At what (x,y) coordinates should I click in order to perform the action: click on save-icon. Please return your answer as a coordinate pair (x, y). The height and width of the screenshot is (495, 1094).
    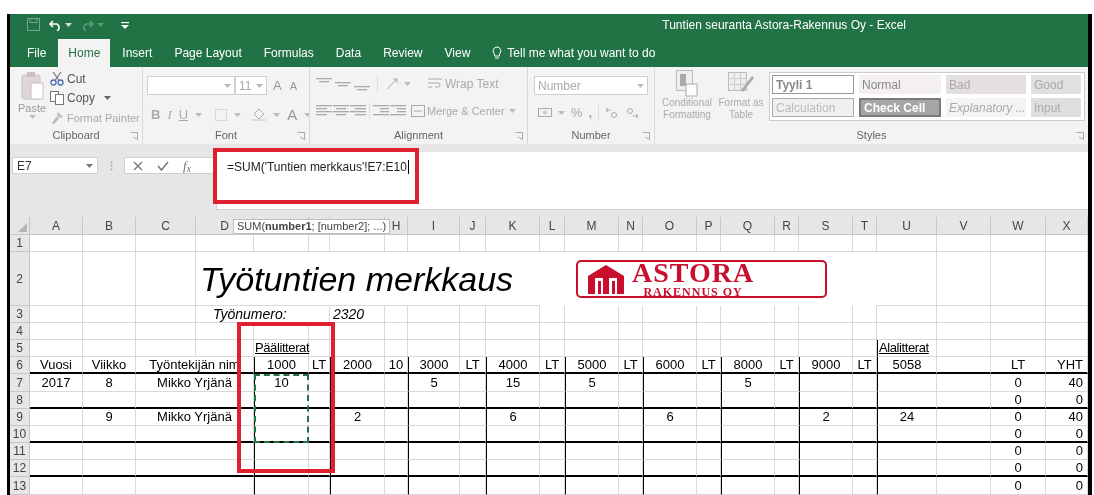
    Looking at the image, I should click on (33, 24).